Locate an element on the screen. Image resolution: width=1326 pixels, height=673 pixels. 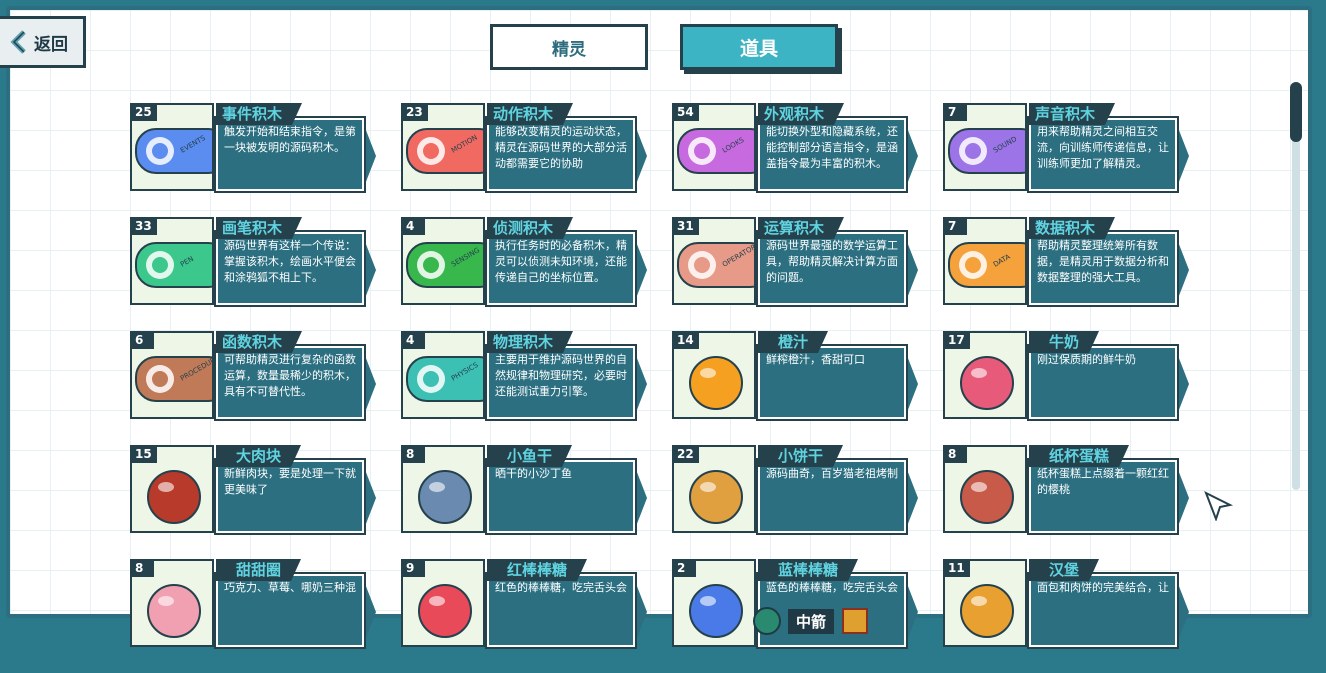
item-card: 9 红色的棒棒糖，吃完舌头会 红棒棒糖 is located at coordinates (532, 604).